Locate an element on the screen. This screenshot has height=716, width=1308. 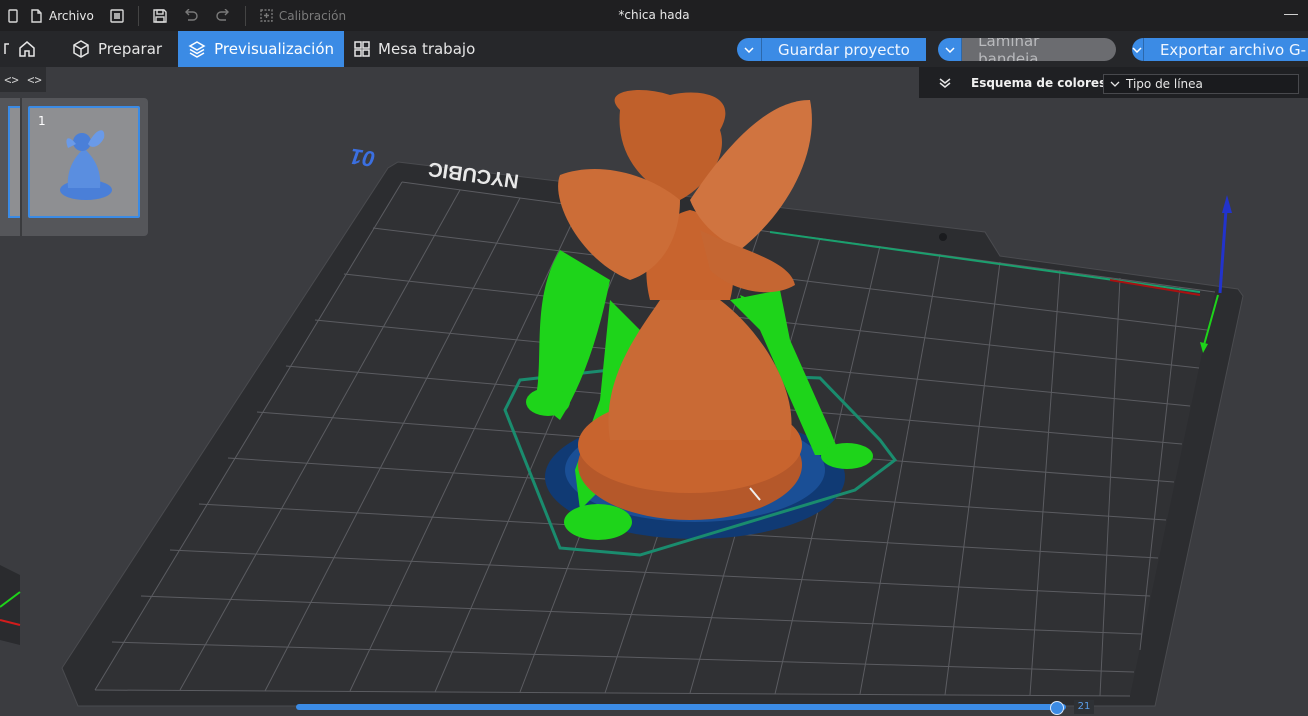
calibration-icon is located at coordinates (266, 15).